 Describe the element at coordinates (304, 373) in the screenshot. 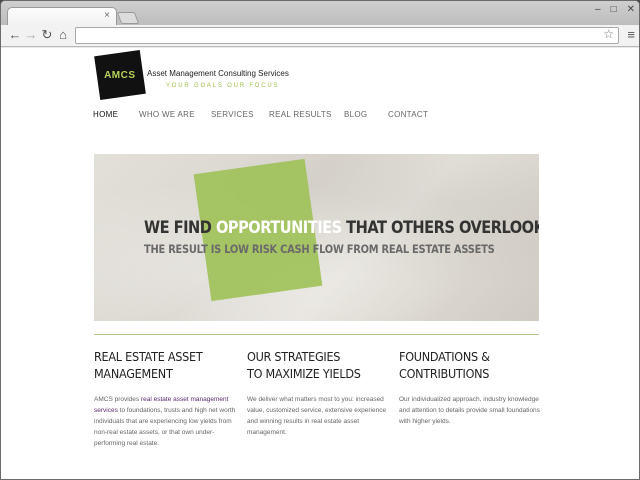

I see `column-title-line2: TO MAXIMIZE YIELDS` at that location.